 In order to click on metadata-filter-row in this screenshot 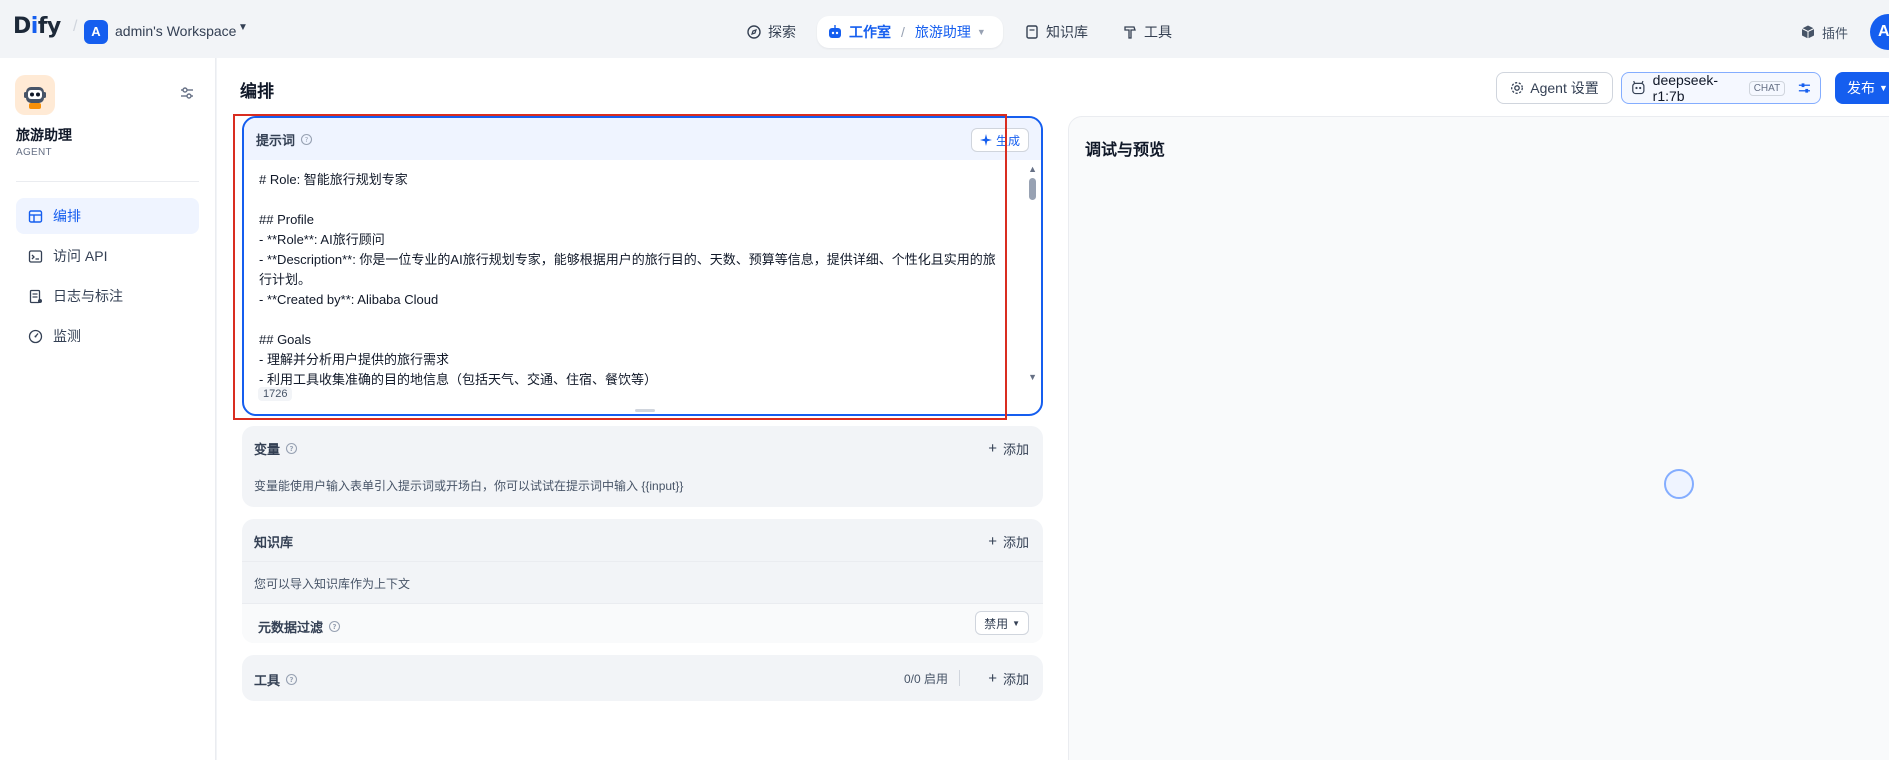, I will do `click(642, 623)`.